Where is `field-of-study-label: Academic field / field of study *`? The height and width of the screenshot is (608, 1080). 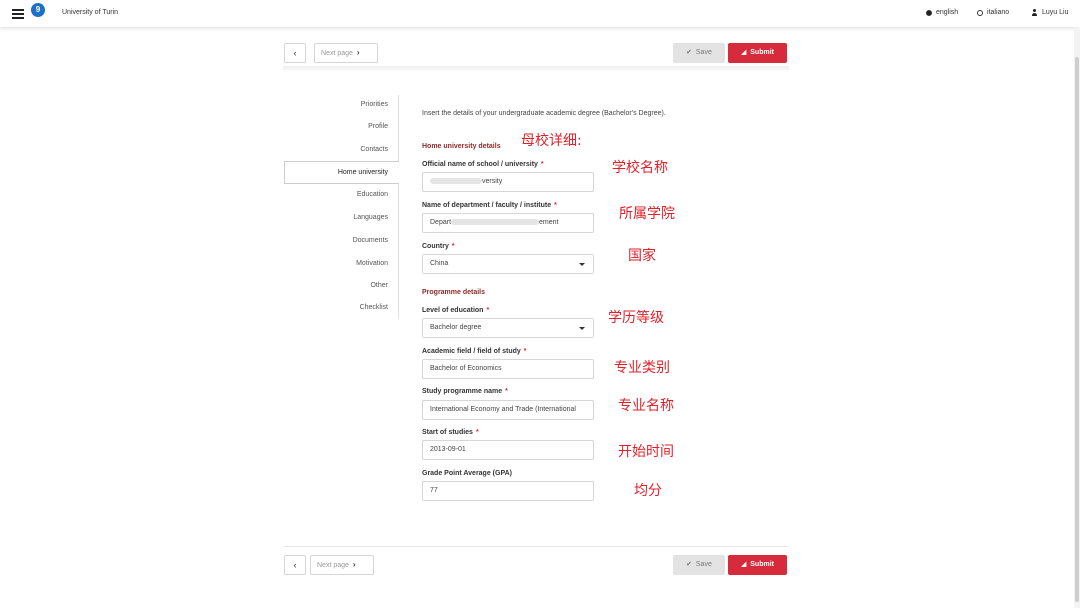 field-of-study-label: Academic field / field of study * is located at coordinates (474, 351).